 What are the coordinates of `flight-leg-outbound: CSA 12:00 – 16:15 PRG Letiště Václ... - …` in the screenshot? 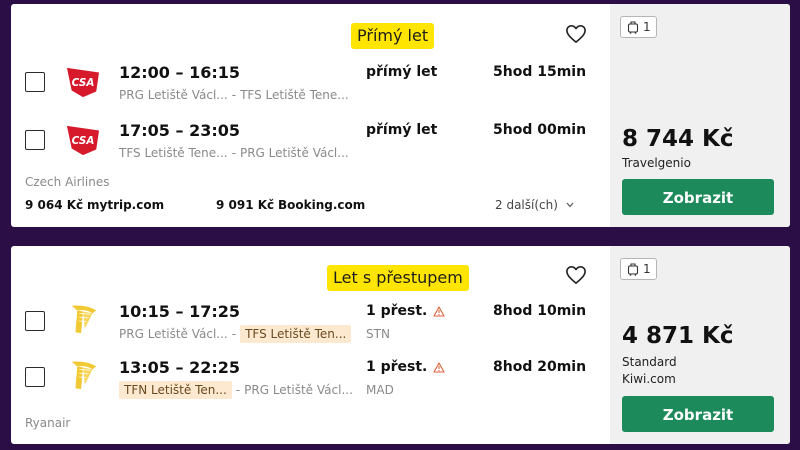 It's located at (310, 84).